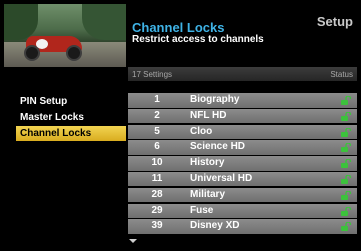 The image size is (361, 251). I want to click on menu-item-master-locks: Master Locks, so click(71, 117).